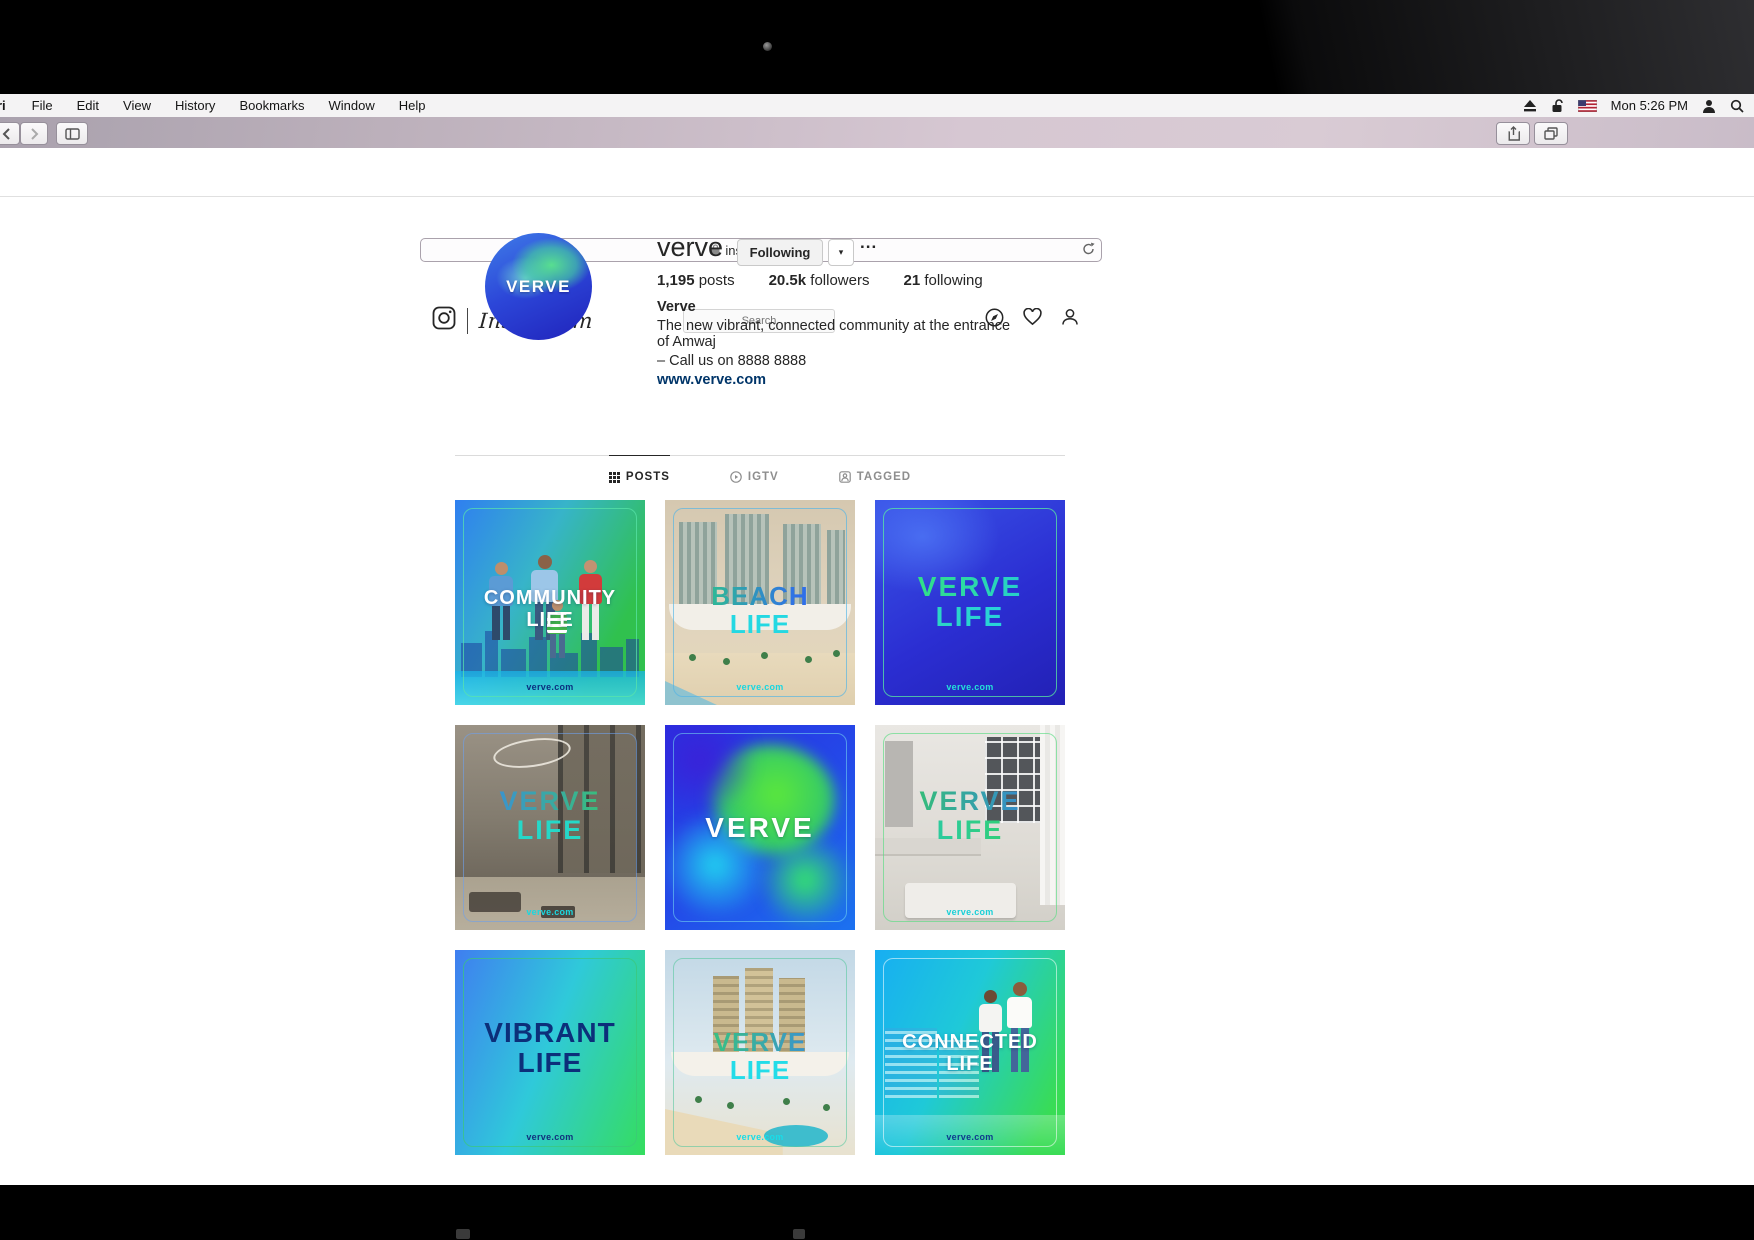  Describe the element at coordinates (42, 105) in the screenshot. I see `menu-file: File` at that location.